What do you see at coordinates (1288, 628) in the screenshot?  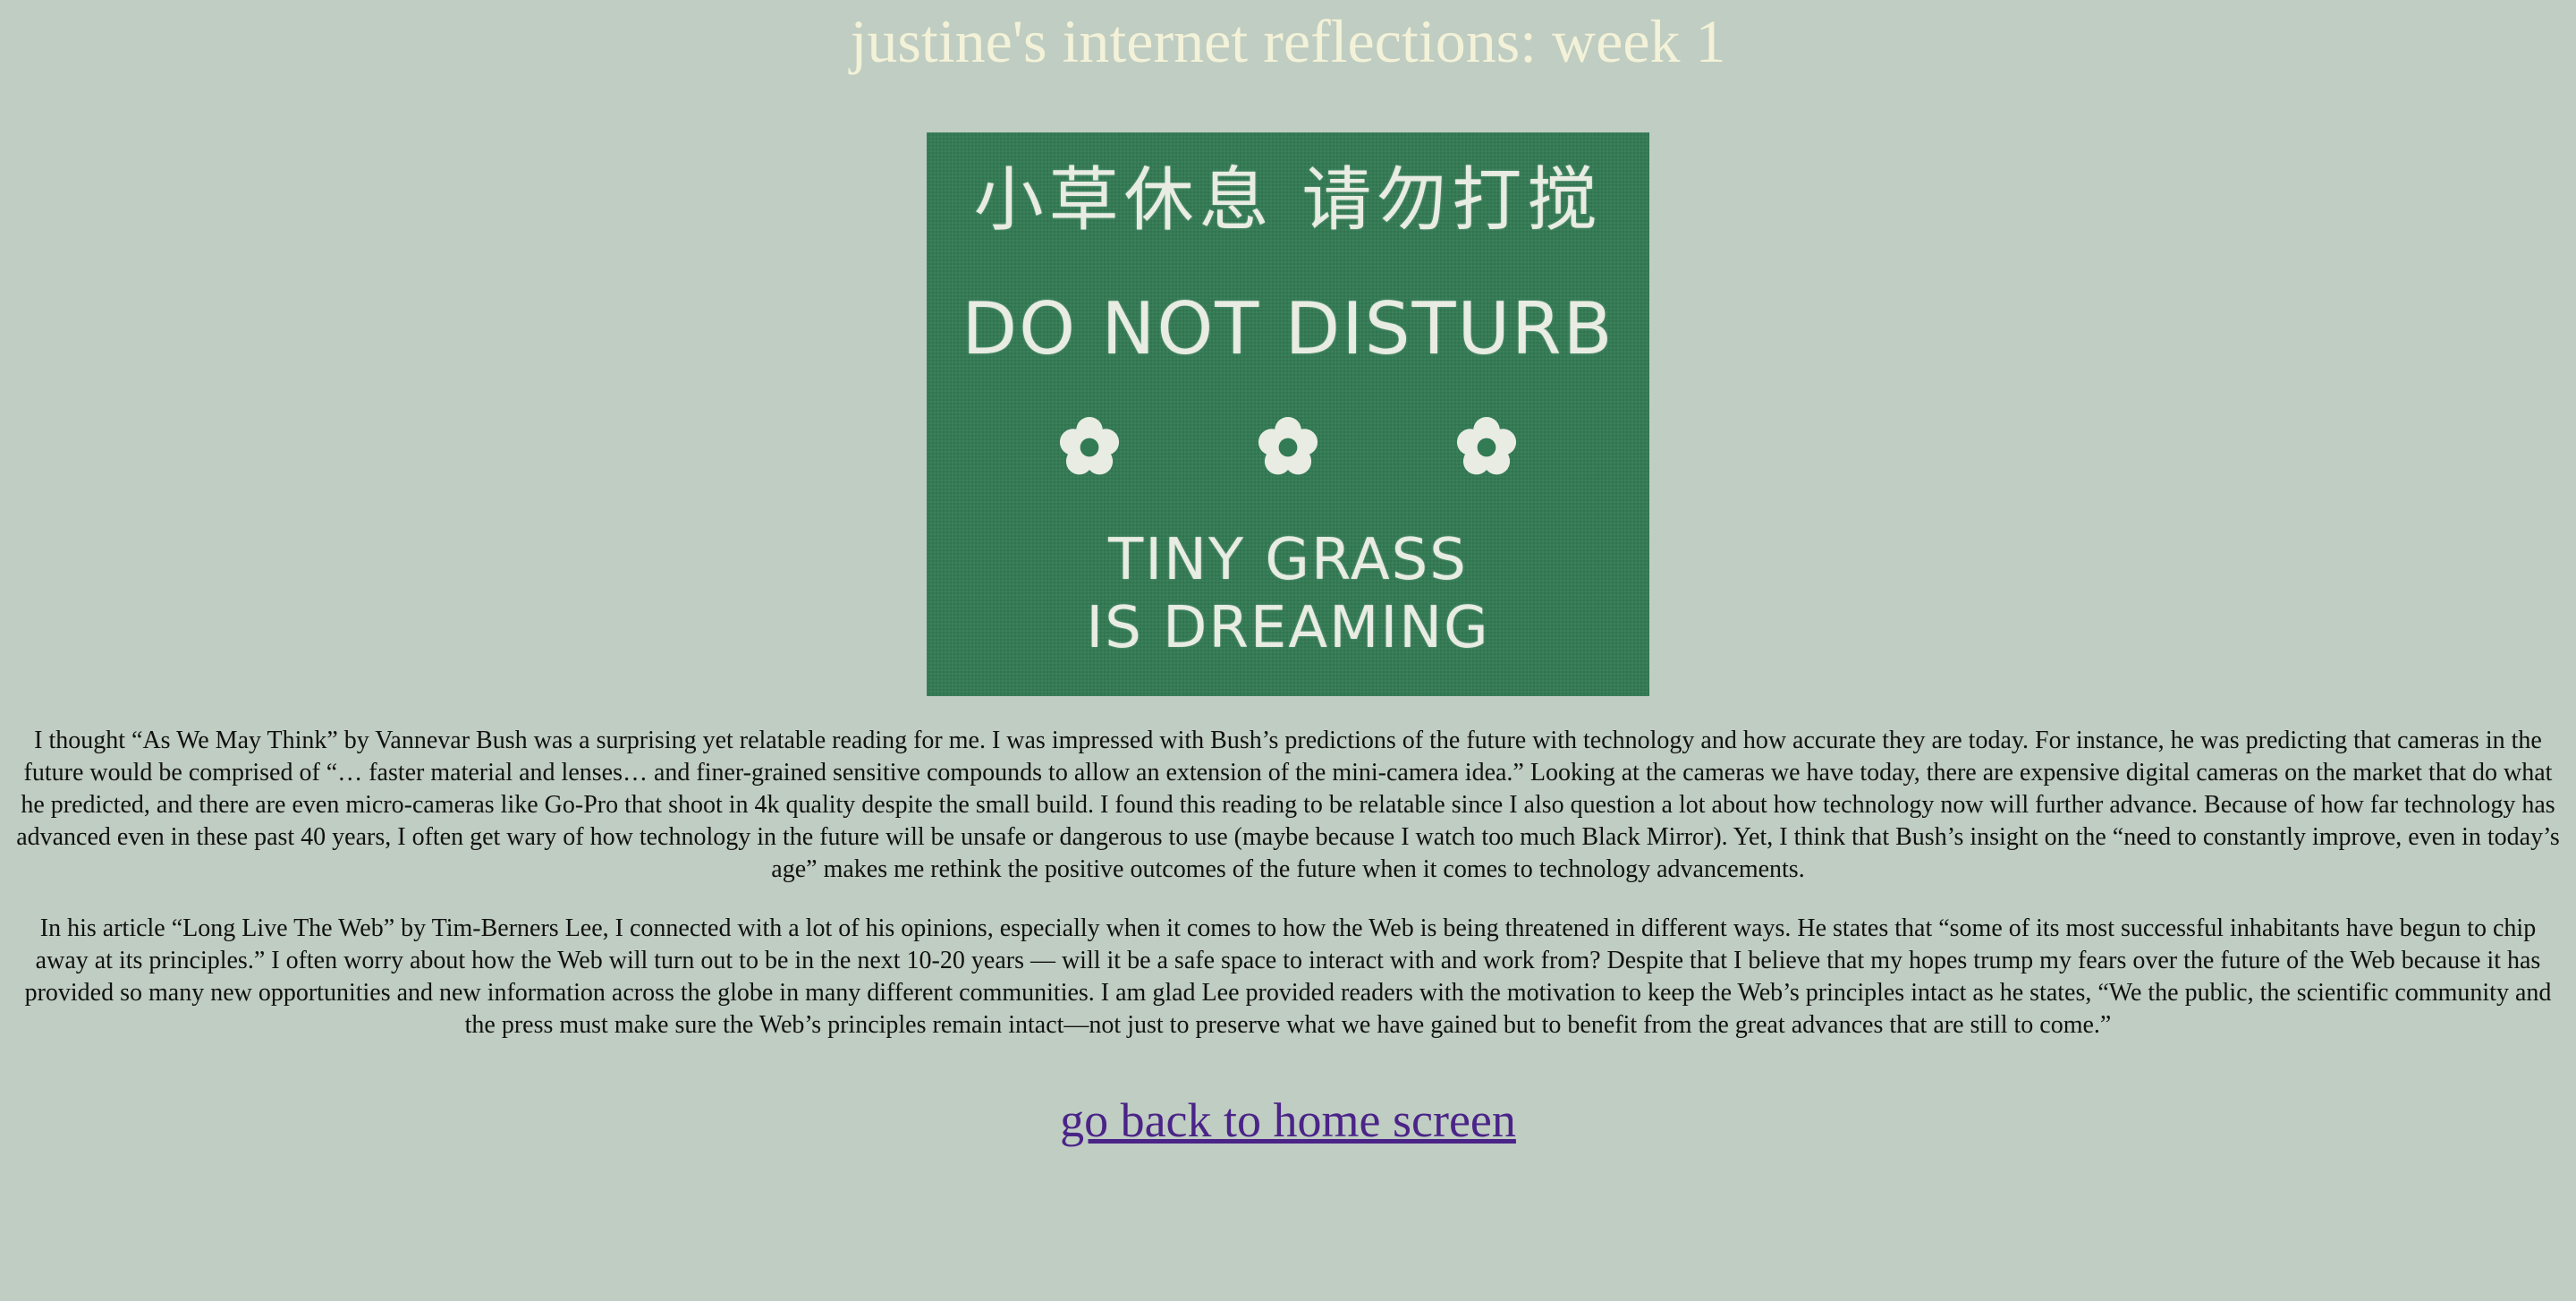 I see `hero-is-dreaming-text: IS DREAMING` at bounding box center [1288, 628].